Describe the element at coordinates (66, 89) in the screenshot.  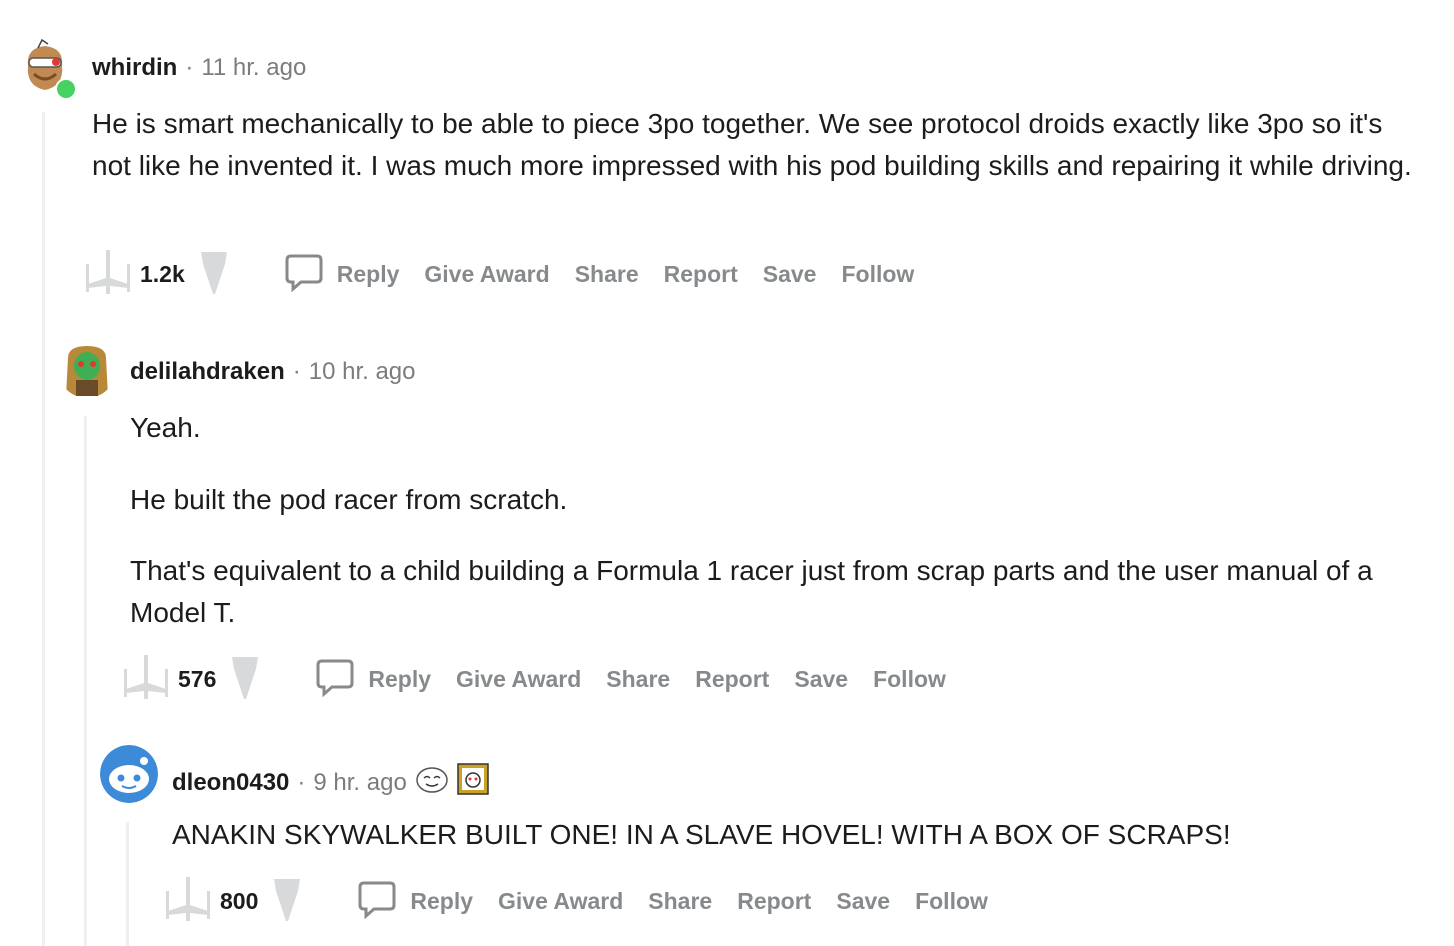
I see `online-status-dot` at that location.